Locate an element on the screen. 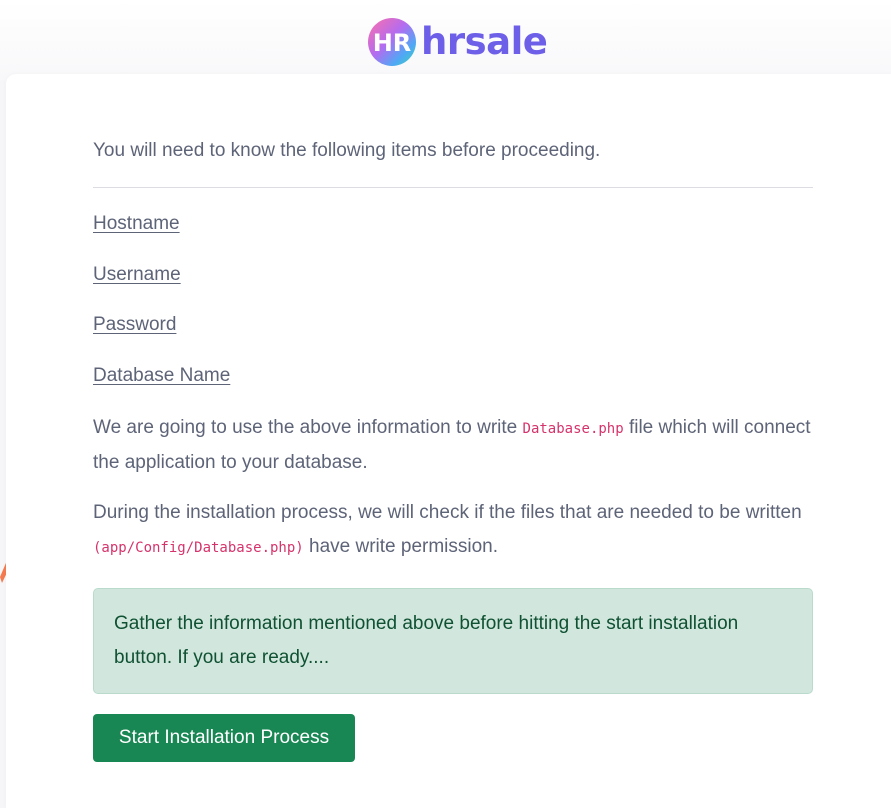 This screenshot has width=891, height=808. paragraph2-after: have write permission. is located at coordinates (401, 546).